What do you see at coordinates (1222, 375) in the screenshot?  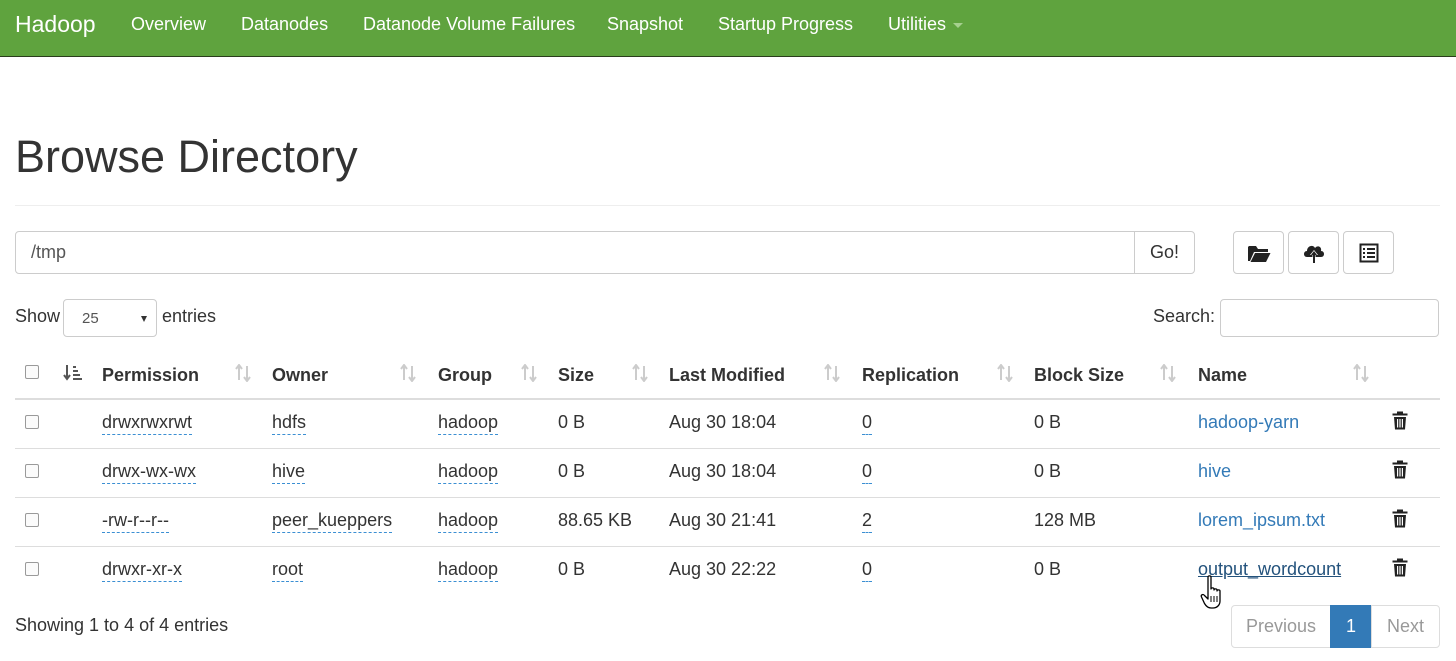 I see `col-name: Name` at bounding box center [1222, 375].